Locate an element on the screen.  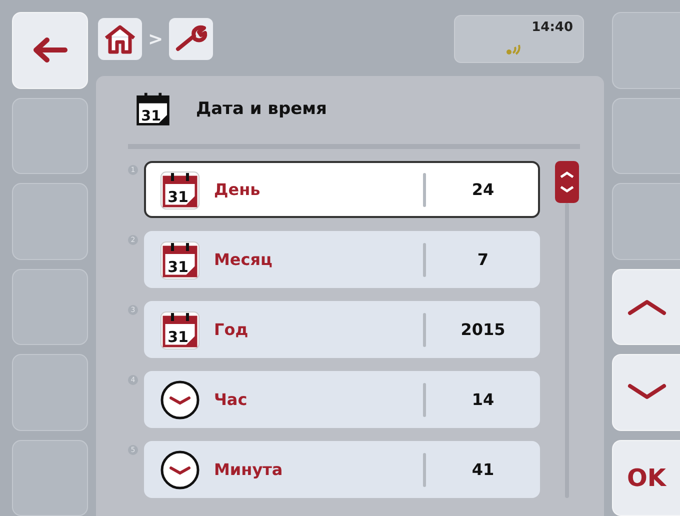
list-item: 31 Год 2015 is located at coordinates (342, 329).